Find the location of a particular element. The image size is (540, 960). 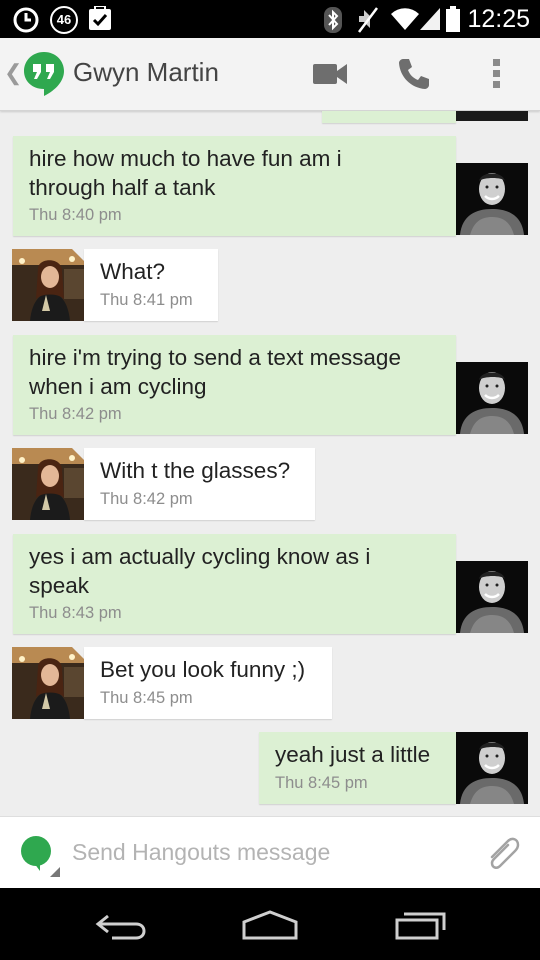

hangouts-logo is located at coordinates (44, 74).